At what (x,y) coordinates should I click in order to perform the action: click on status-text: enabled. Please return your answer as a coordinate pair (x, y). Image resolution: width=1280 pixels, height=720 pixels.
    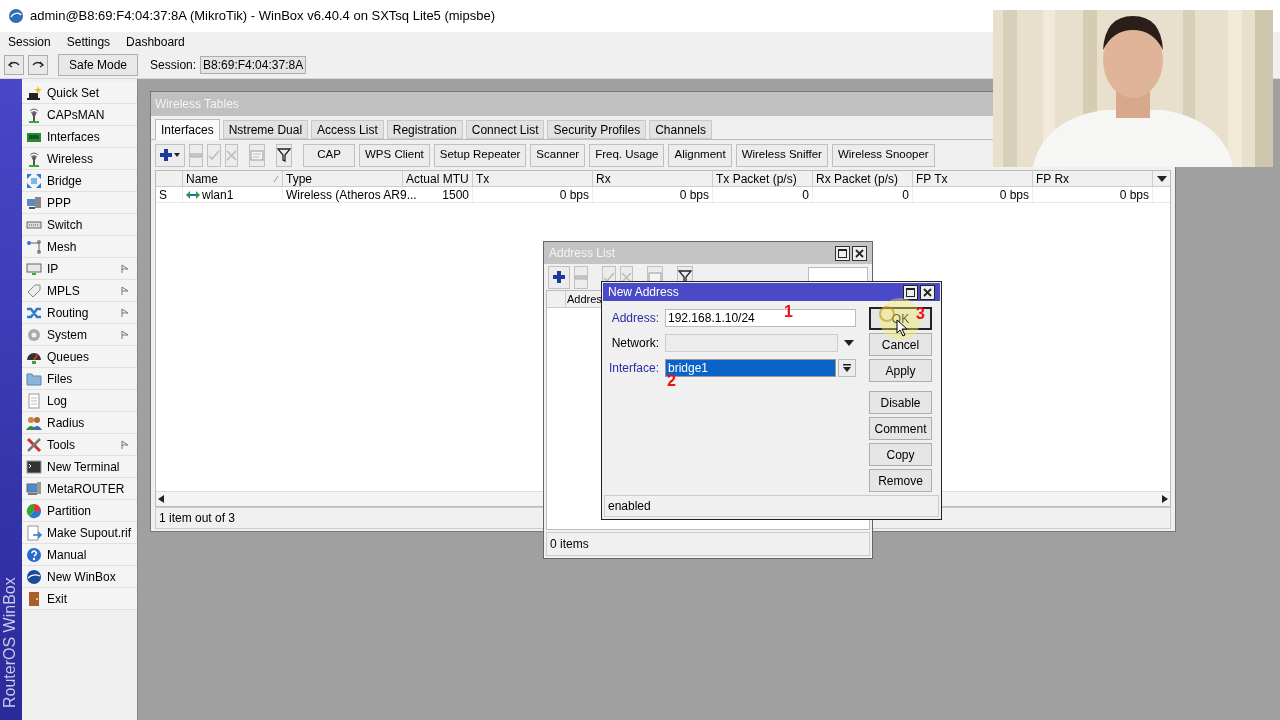
    Looking at the image, I should click on (629, 506).